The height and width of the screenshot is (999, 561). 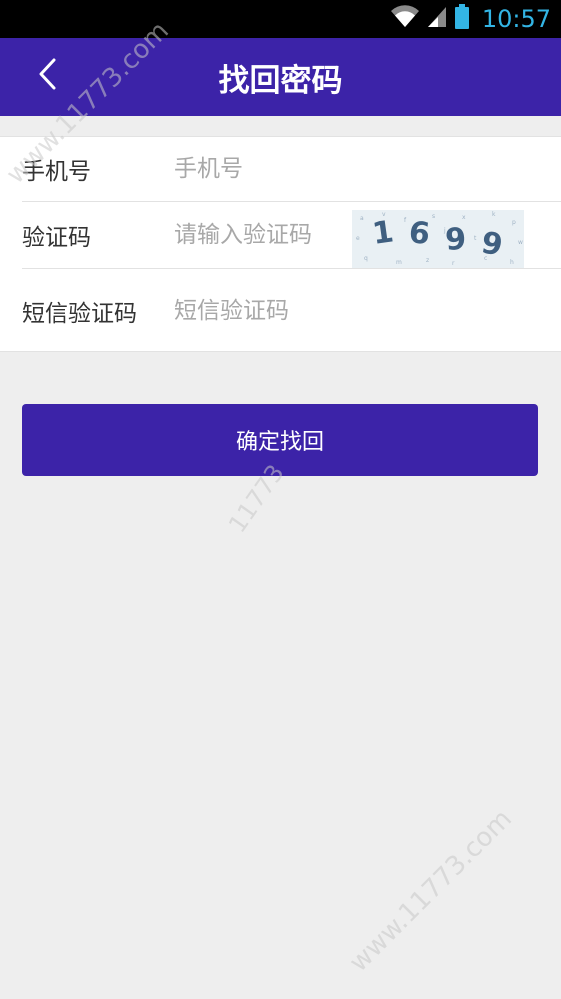 I want to click on captcha-image: avf sxk pqm zrc hew ntj 1699, so click(x=438, y=239).